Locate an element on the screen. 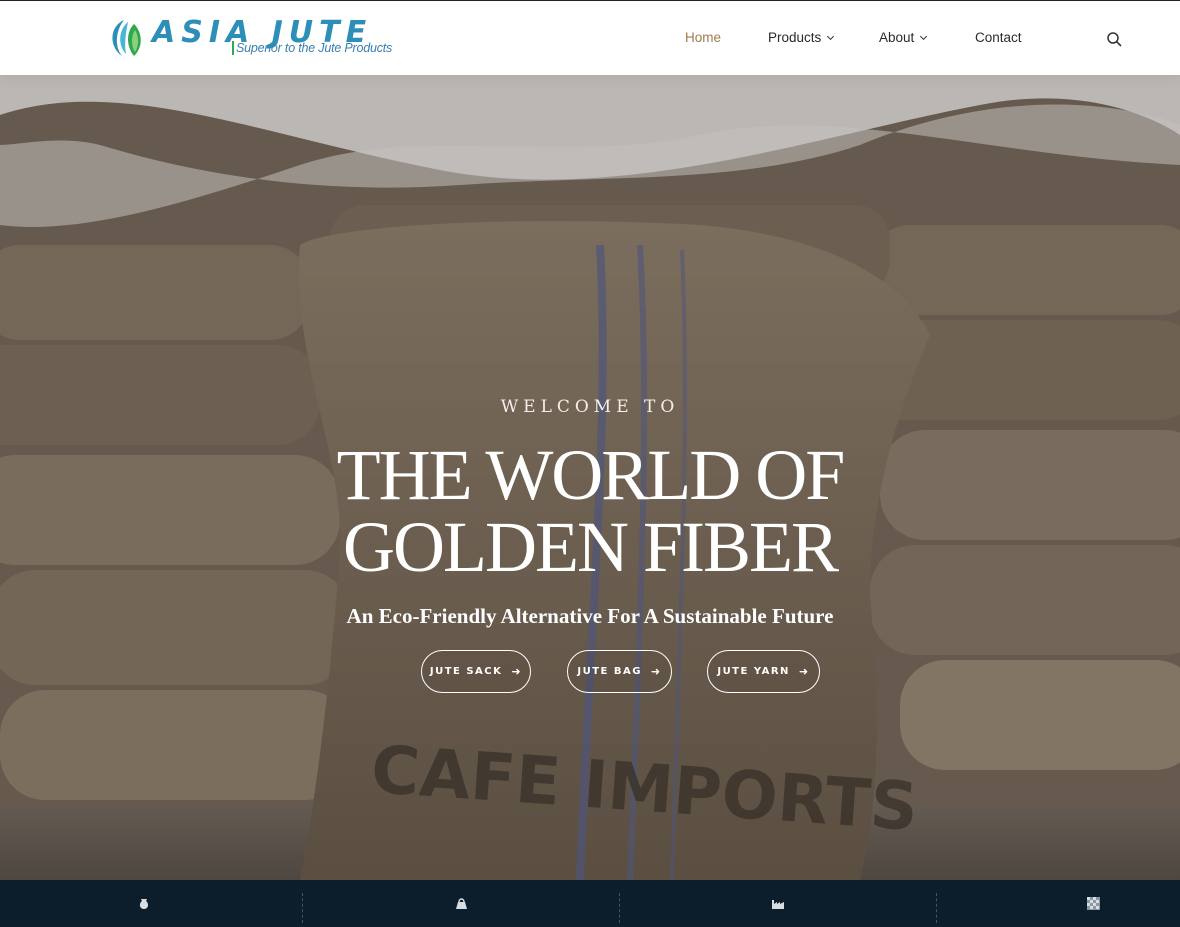 The image size is (1180, 927). nav-products: Products is located at coordinates (801, 37).